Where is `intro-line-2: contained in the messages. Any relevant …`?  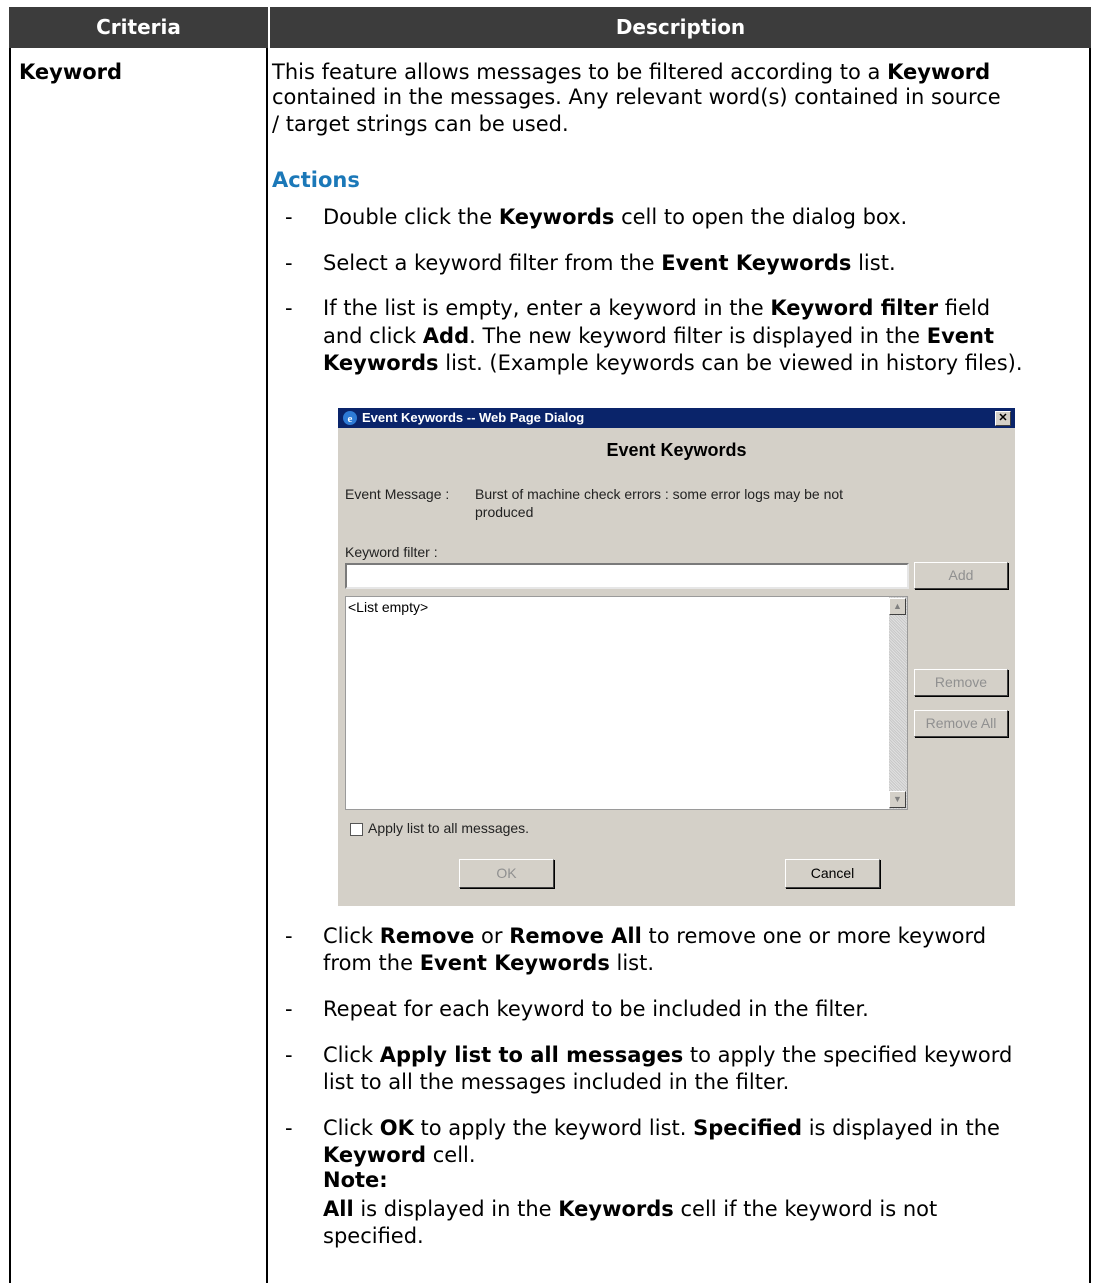 intro-line-2: contained in the messages. Any relevant … is located at coordinates (636, 97).